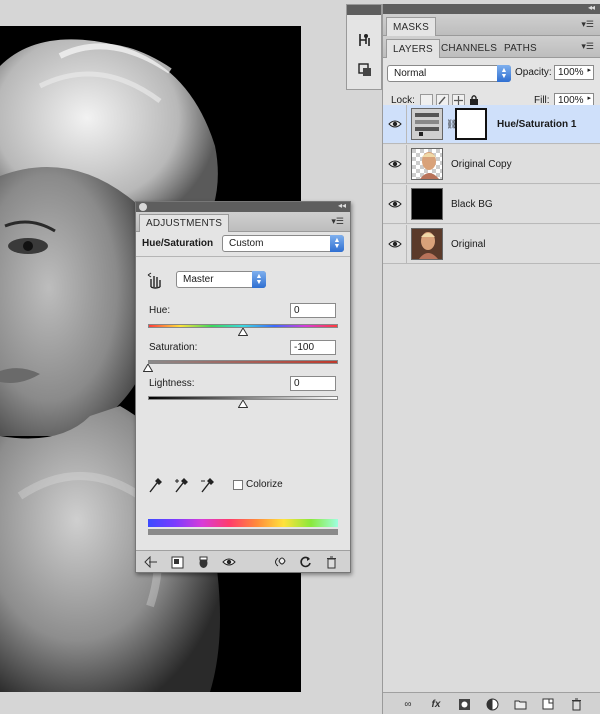 This screenshot has width=600, height=714. What do you see at coordinates (576, 704) in the screenshot?
I see `delete-layer-icon` at bounding box center [576, 704].